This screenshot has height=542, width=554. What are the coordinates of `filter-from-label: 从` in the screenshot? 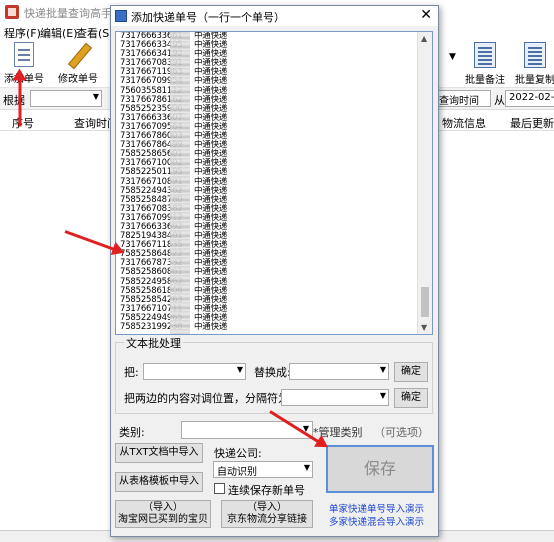 It's located at (499, 100).